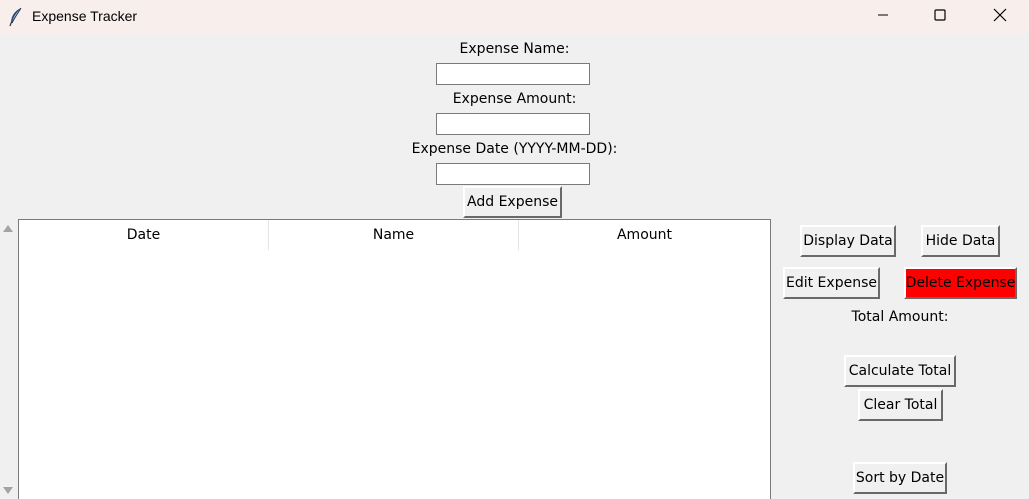 This screenshot has width=1029, height=499. I want to click on calculate-total-button: Calculate Total, so click(900, 371).